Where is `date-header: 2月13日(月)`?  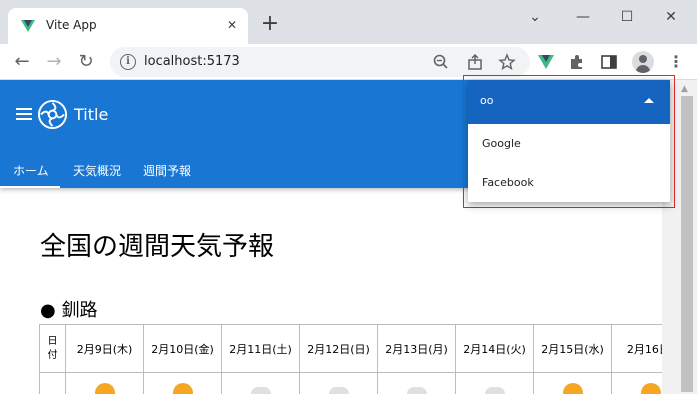 date-header: 2月13日(月) is located at coordinates (416, 348).